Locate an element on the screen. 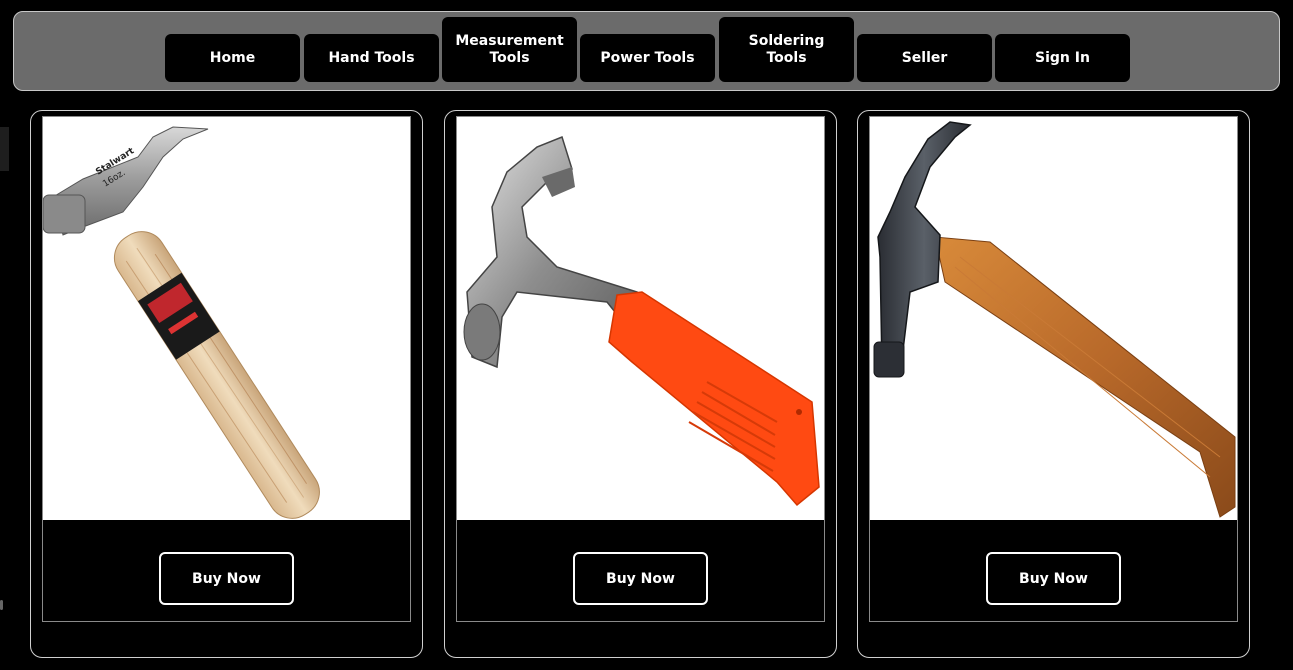 Image resolution: width=1293 pixels, height=670 pixels. nav-sign-in-button: Sign In is located at coordinates (1062, 58).